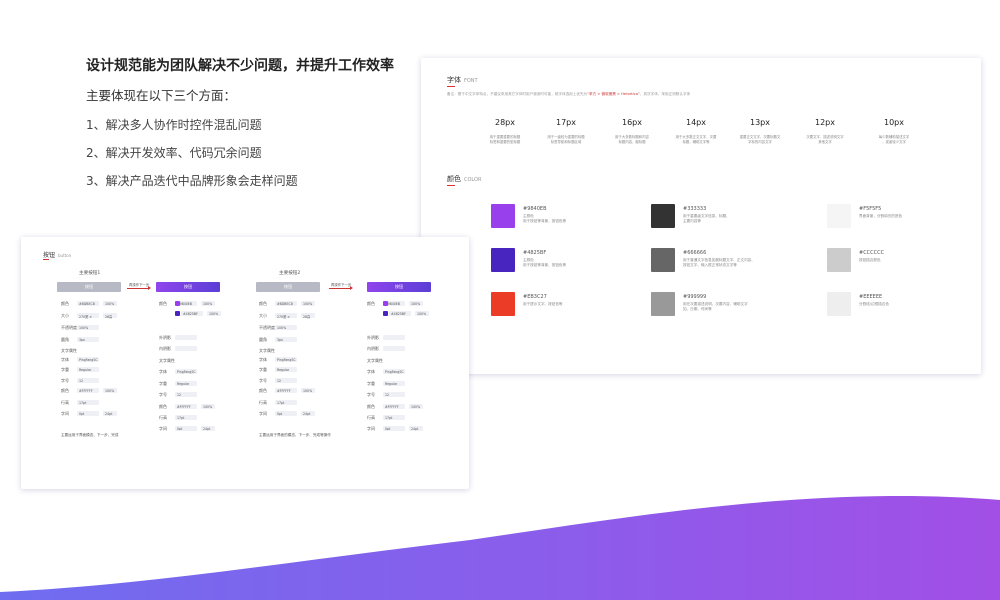 This screenshot has width=1000, height=600. Describe the element at coordinates (894, 122) in the screenshot. I see `font-size-value: 10px` at that location.